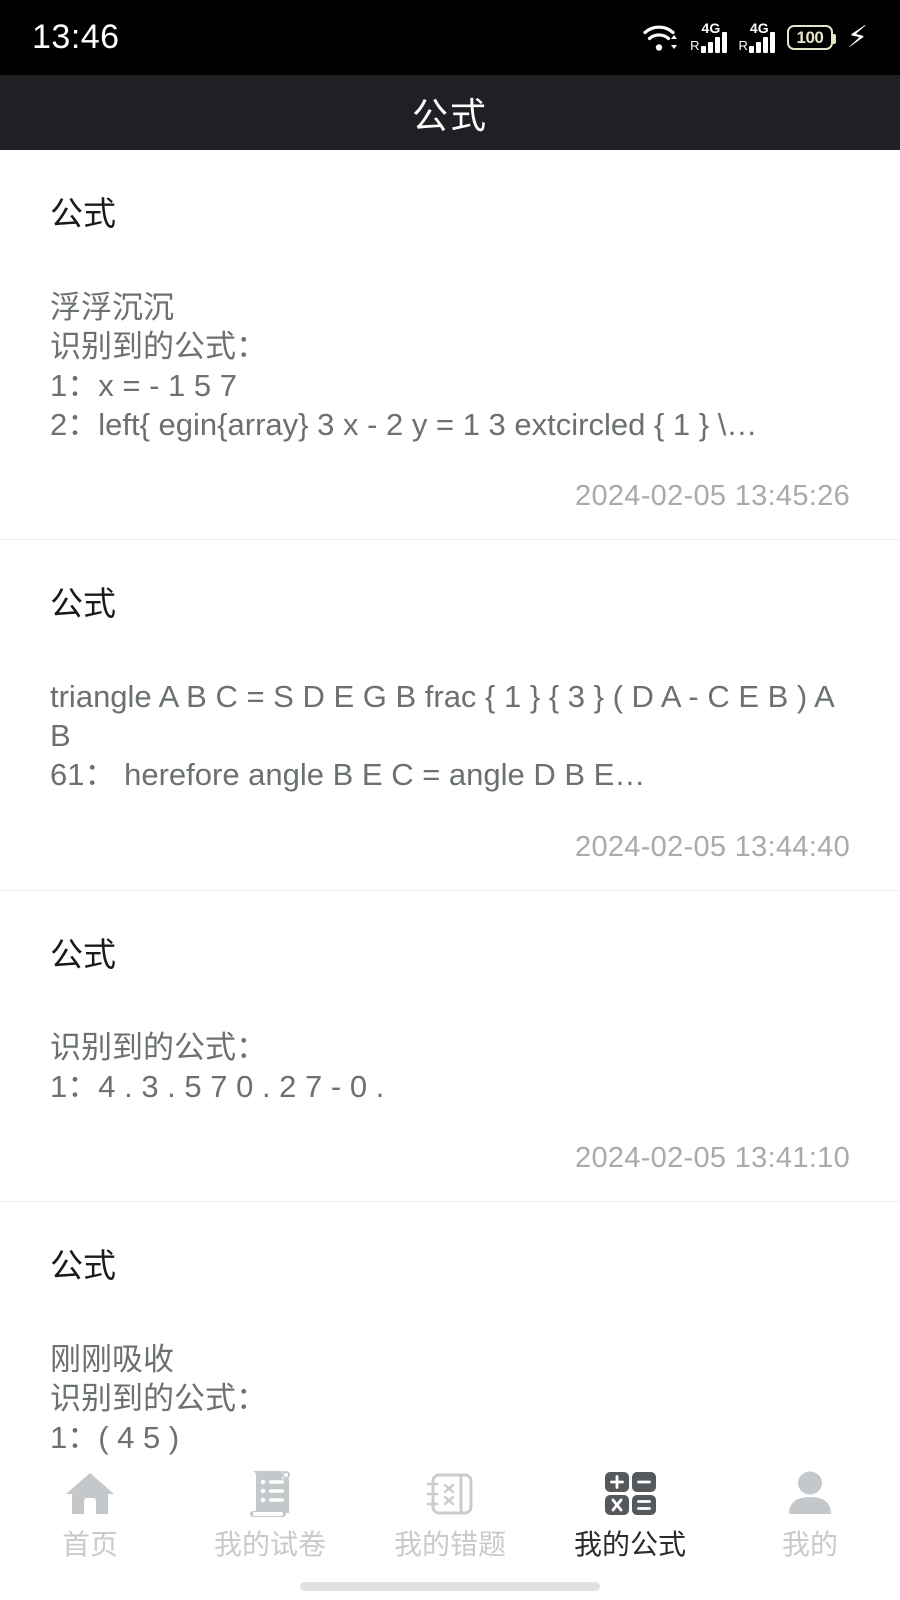  I want to click on card-body: 刚刚吸收 识别到的公式： 1：( 4 5 ), so click(158, 1398).